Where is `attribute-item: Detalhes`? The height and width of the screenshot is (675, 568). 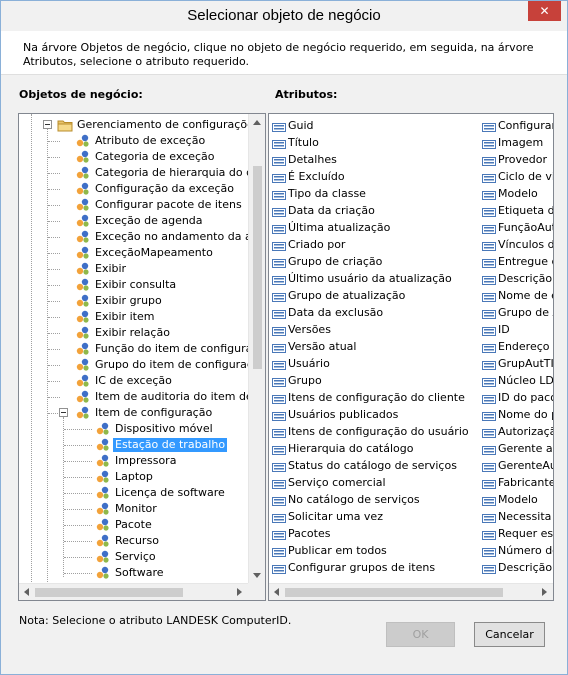 attribute-item: Detalhes is located at coordinates (374, 160).